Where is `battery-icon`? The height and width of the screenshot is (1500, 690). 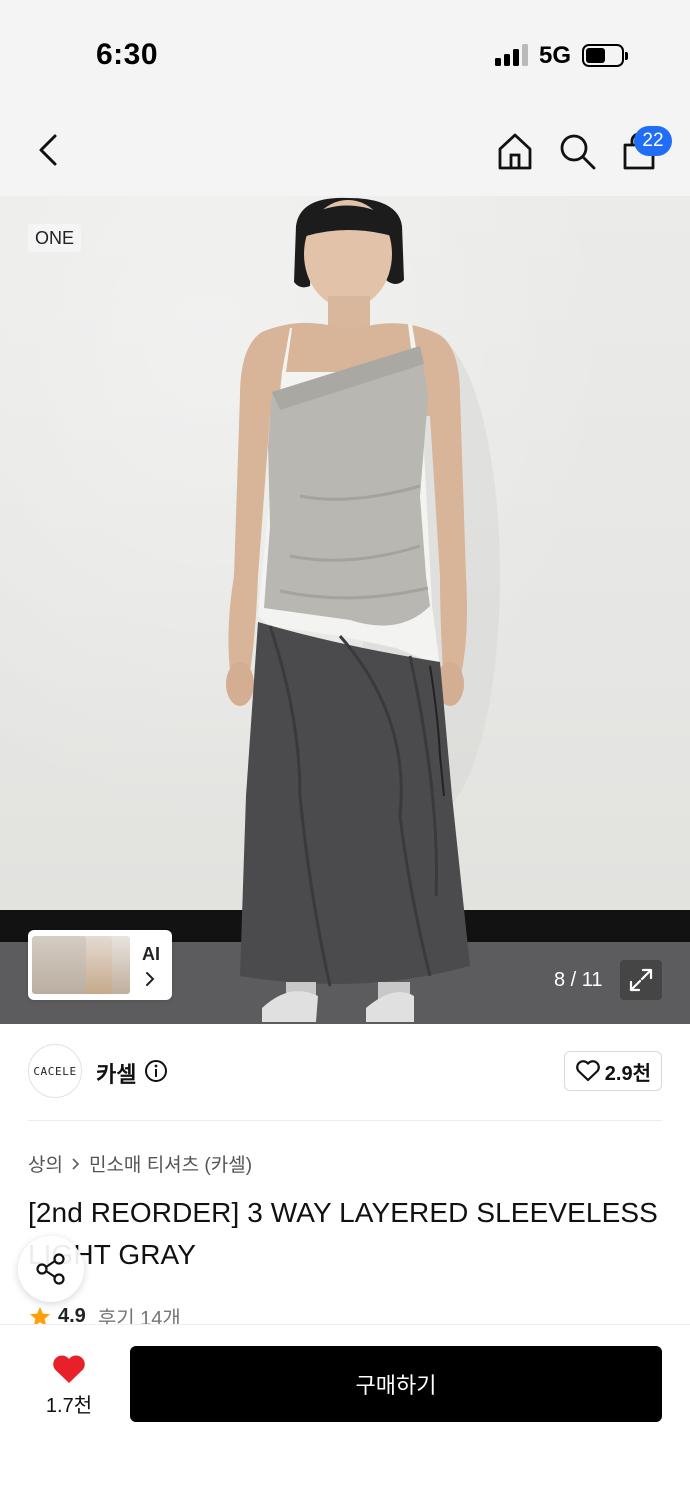
battery-icon is located at coordinates (605, 55).